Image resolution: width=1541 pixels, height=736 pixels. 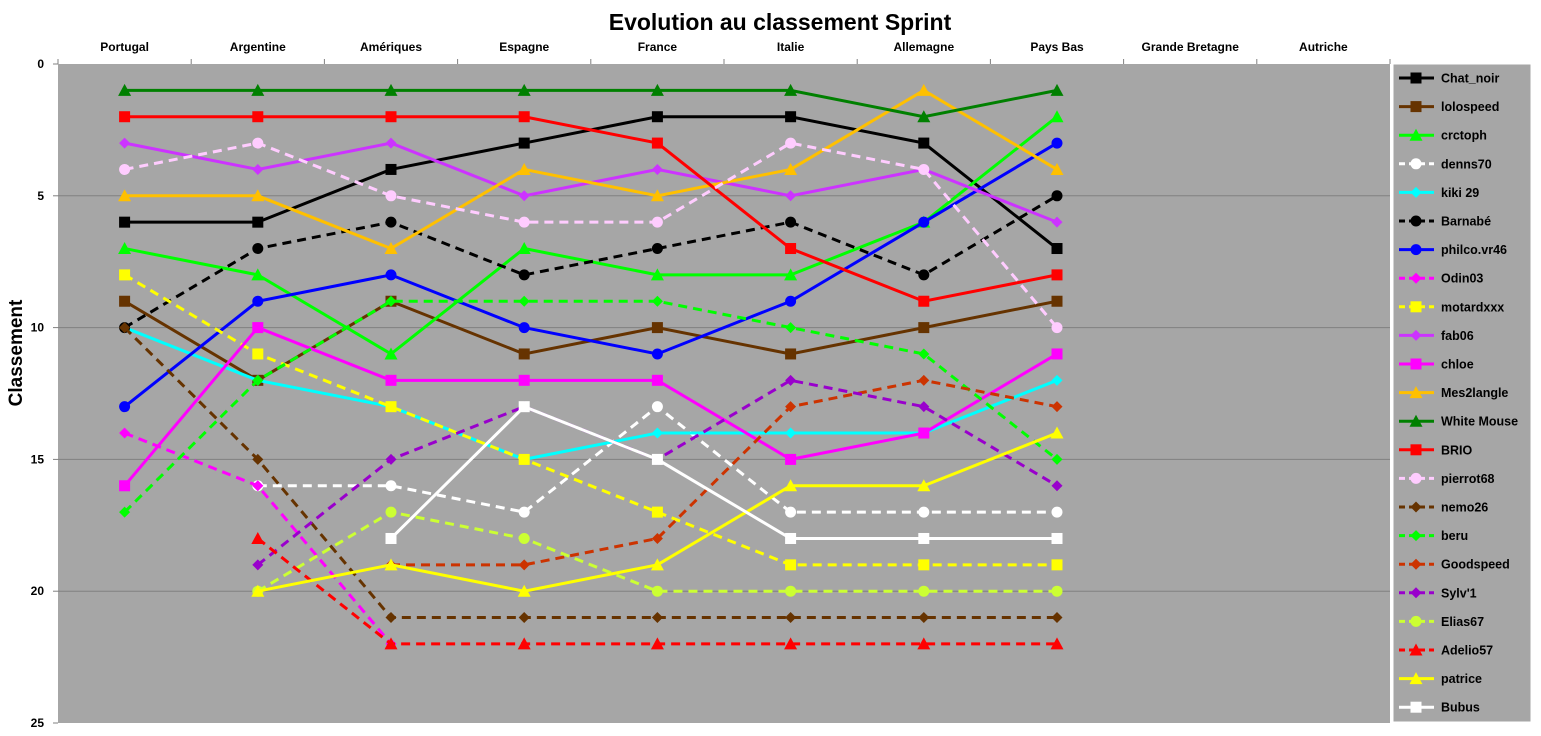 What do you see at coordinates (1474, 250) in the screenshot?
I see `legend-label: philco.vr46` at bounding box center [1474, 250].